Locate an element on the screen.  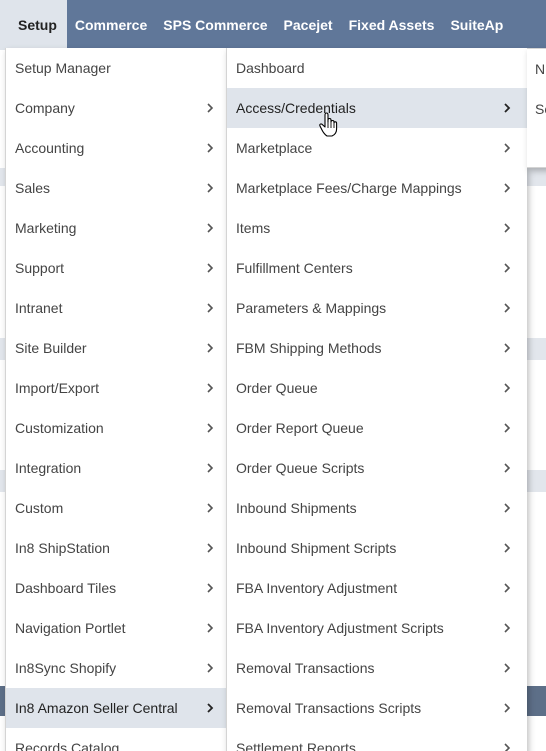
menu-item-label: Company is located at coordinates (45, 108).